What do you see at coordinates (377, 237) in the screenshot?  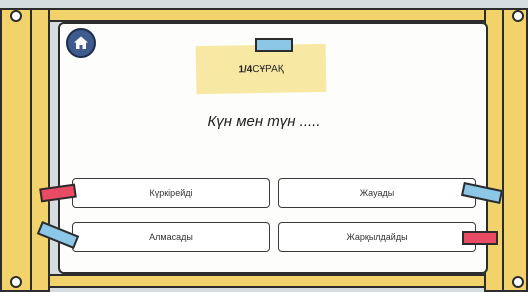 I see `answer-option-4: Жарқылдайды` at bounding box center [377, 237].